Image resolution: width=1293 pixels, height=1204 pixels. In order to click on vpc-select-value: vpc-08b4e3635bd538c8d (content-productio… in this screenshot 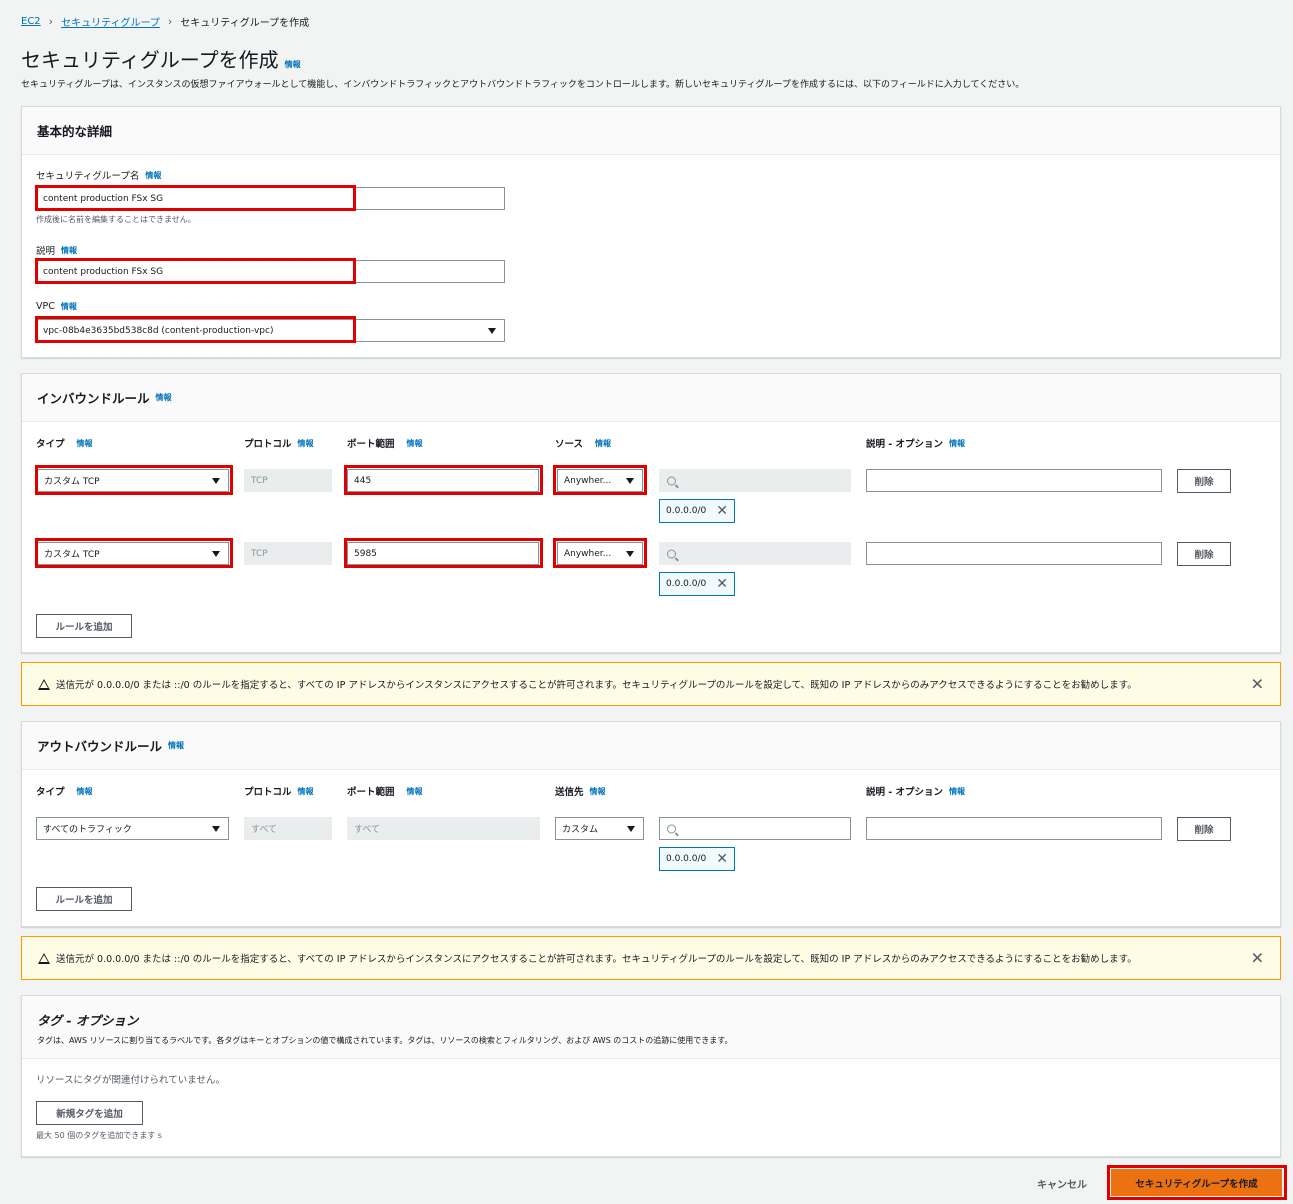, I will do `click(158, 330)`.